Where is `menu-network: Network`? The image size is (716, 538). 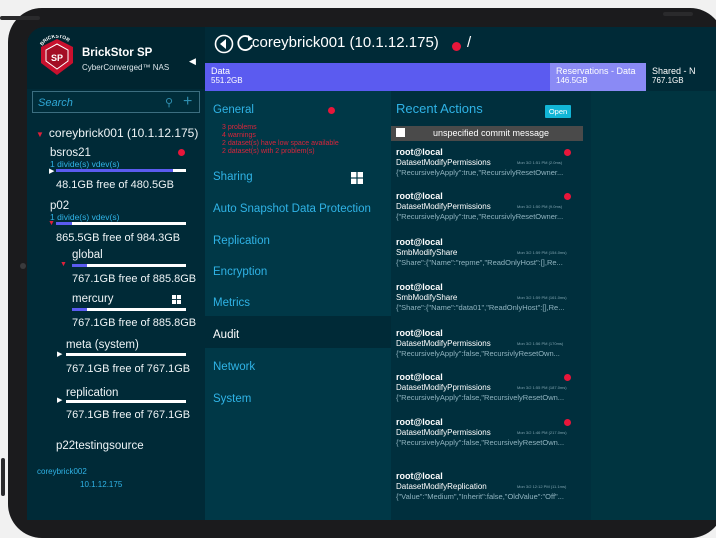 menu-network: Network is located at coordinates (234, 367).